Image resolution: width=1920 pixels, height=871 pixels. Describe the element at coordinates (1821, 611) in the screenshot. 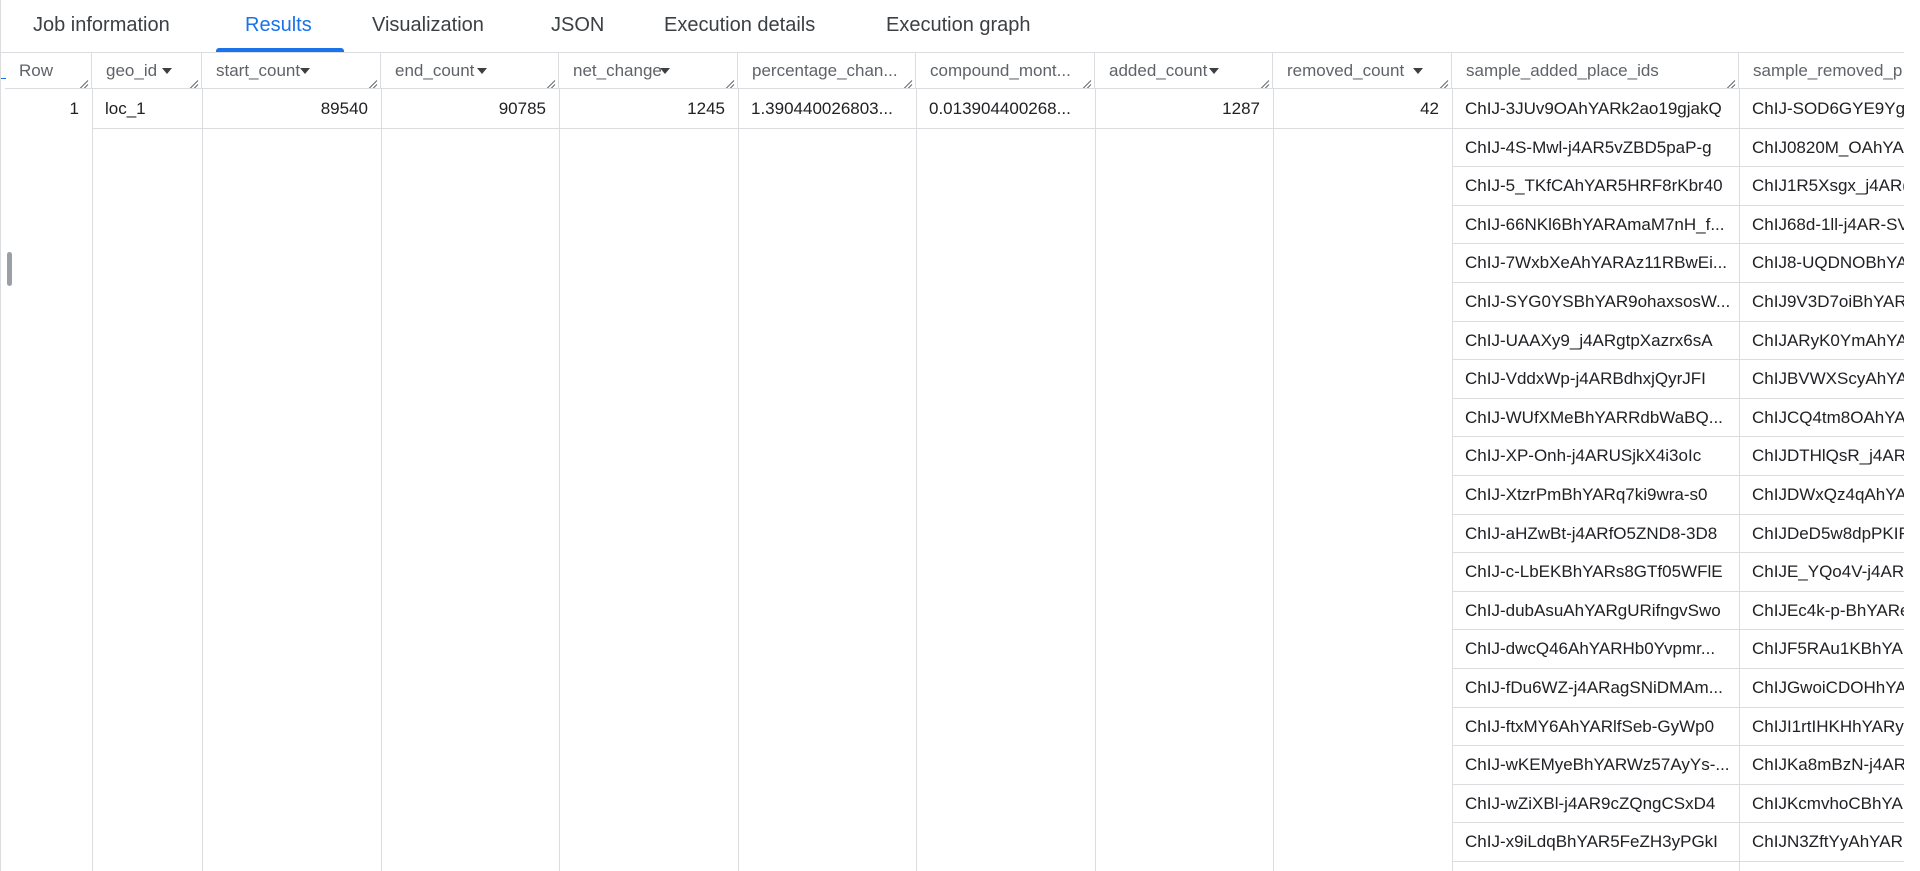

I see `removed-place-id-cell: ChIJEc4k-p-BhYARe` at that location.